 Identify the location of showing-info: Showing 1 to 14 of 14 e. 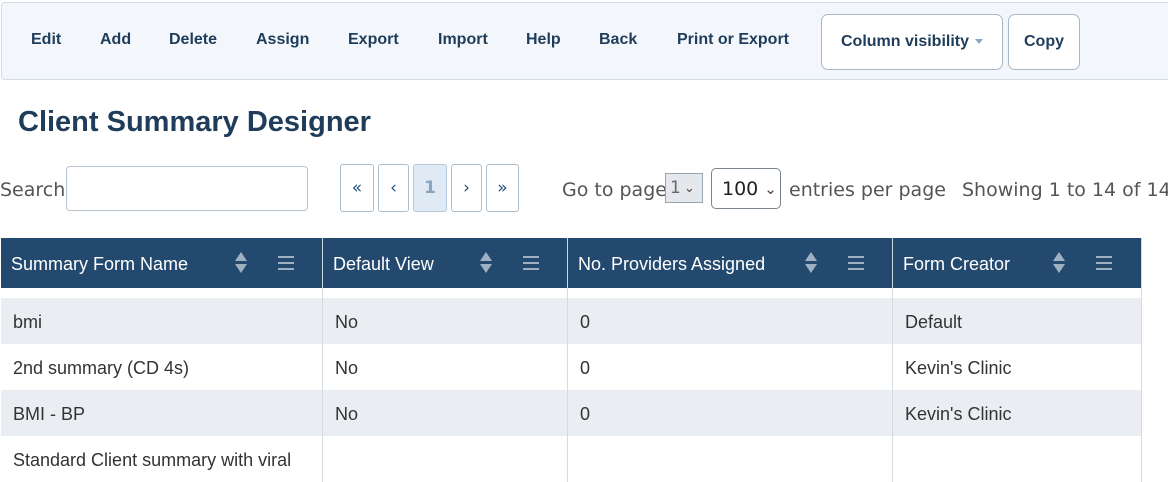
(1065, 190).